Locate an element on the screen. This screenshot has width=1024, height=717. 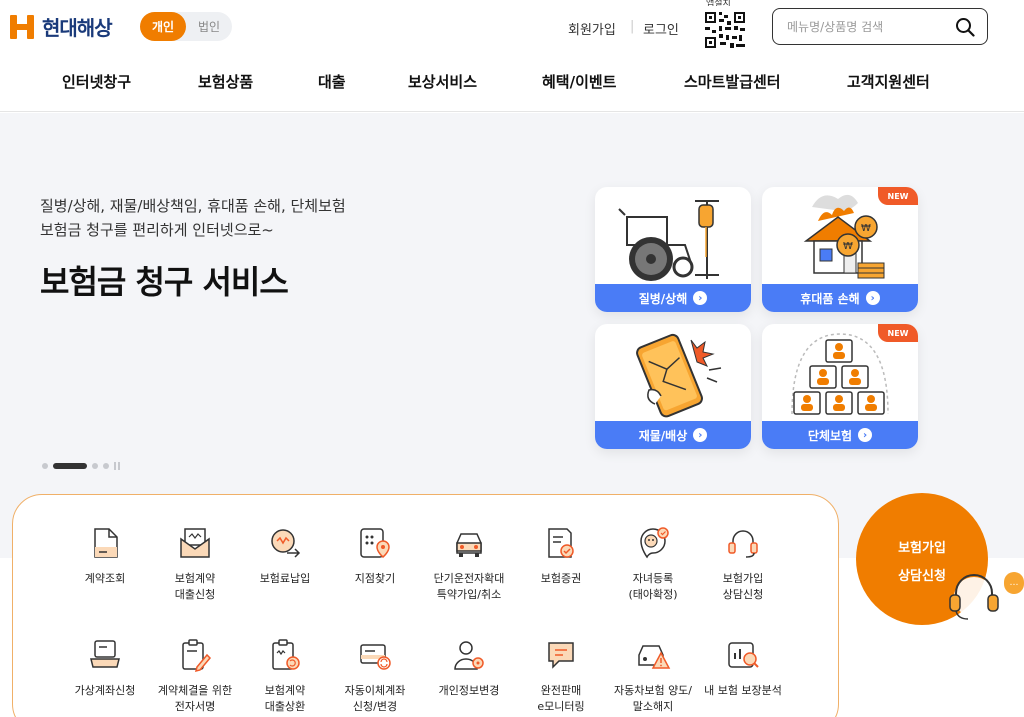
quick-item-contract-loan: 보험계약대출신청 is located at coordinates (195, 564).